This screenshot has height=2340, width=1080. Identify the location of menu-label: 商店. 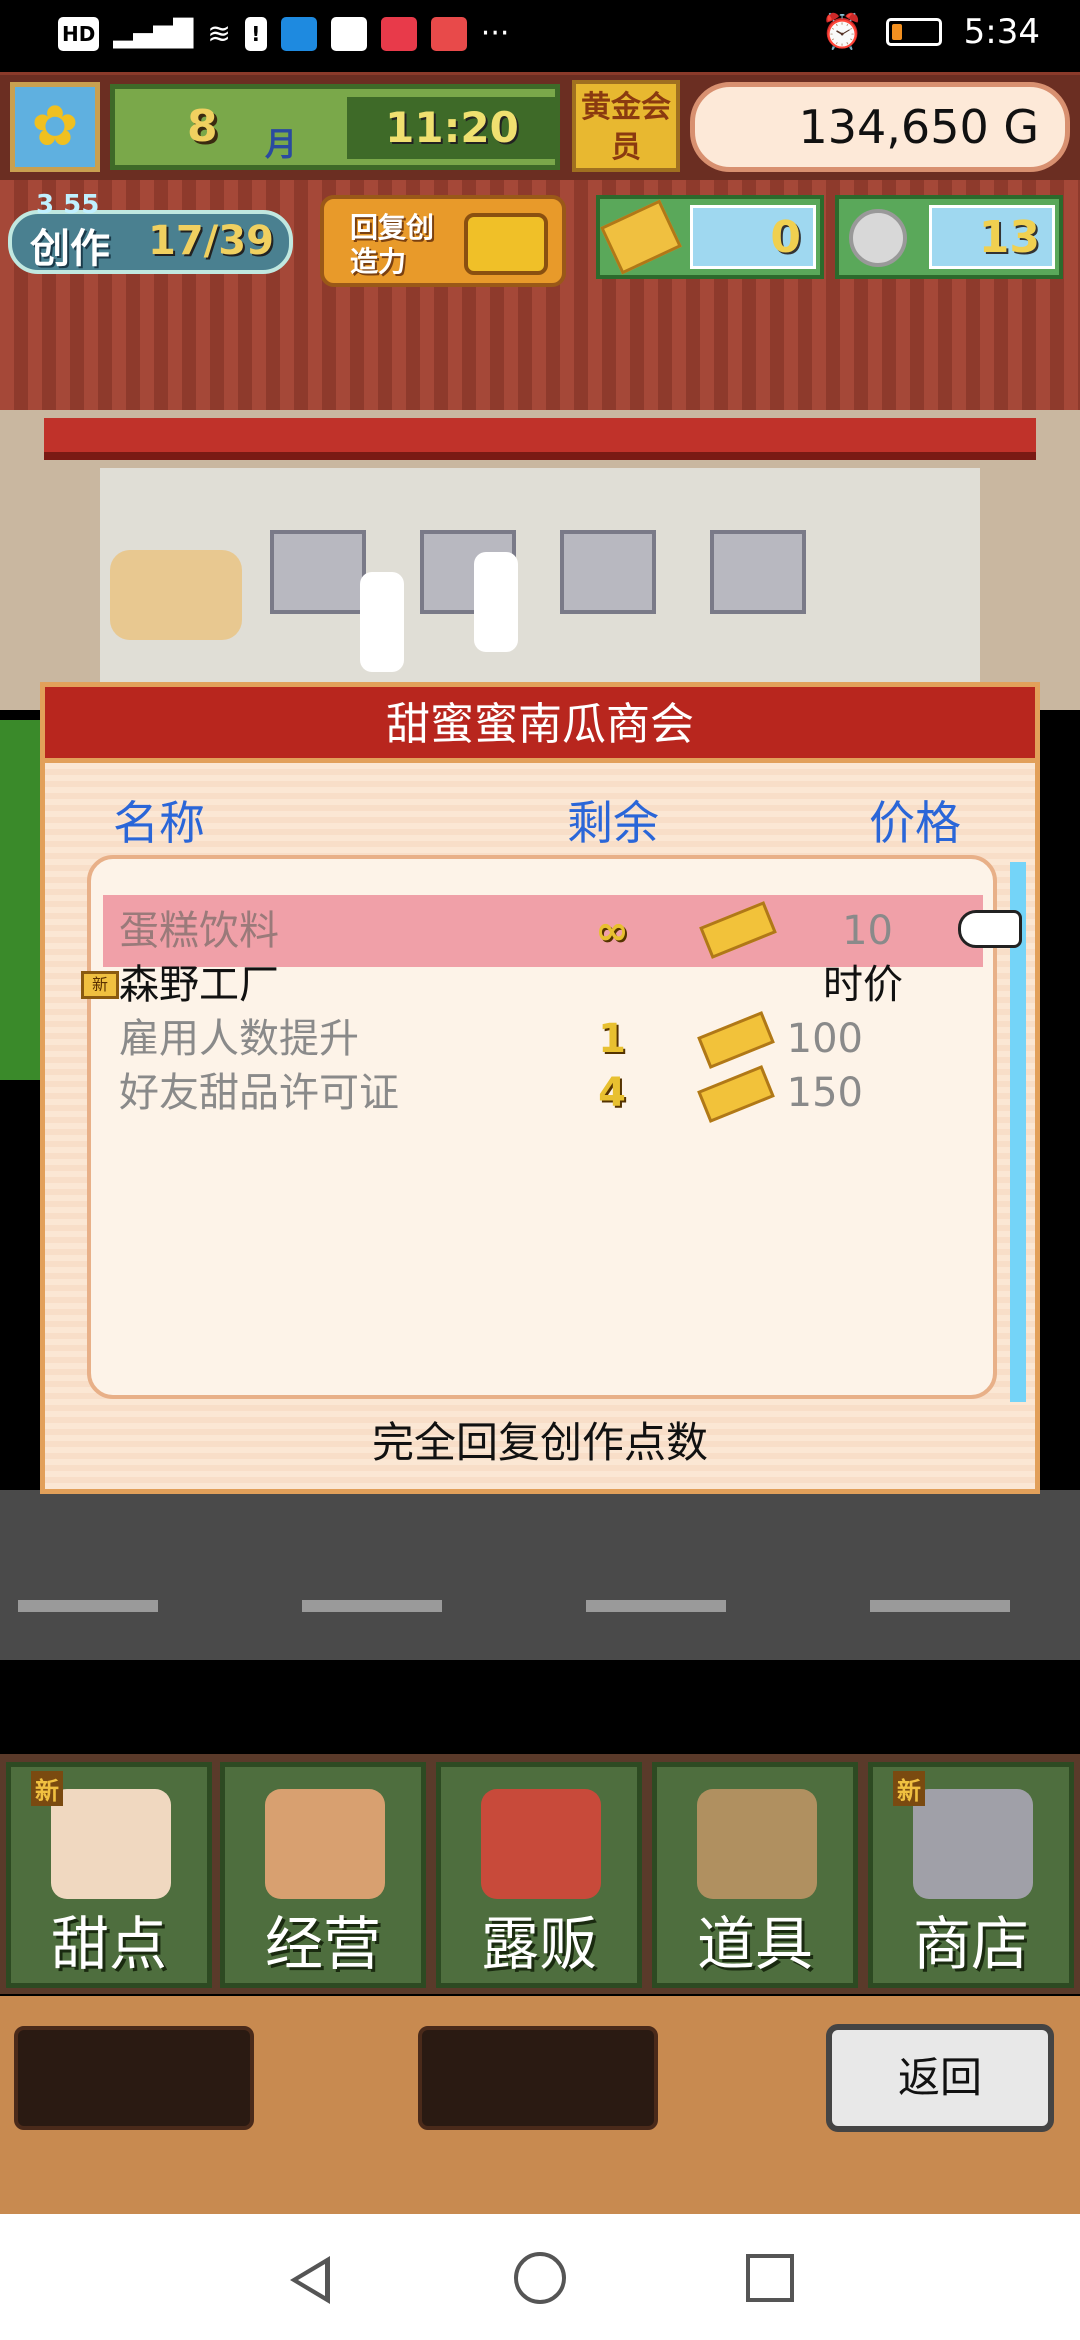
(970, 1944).